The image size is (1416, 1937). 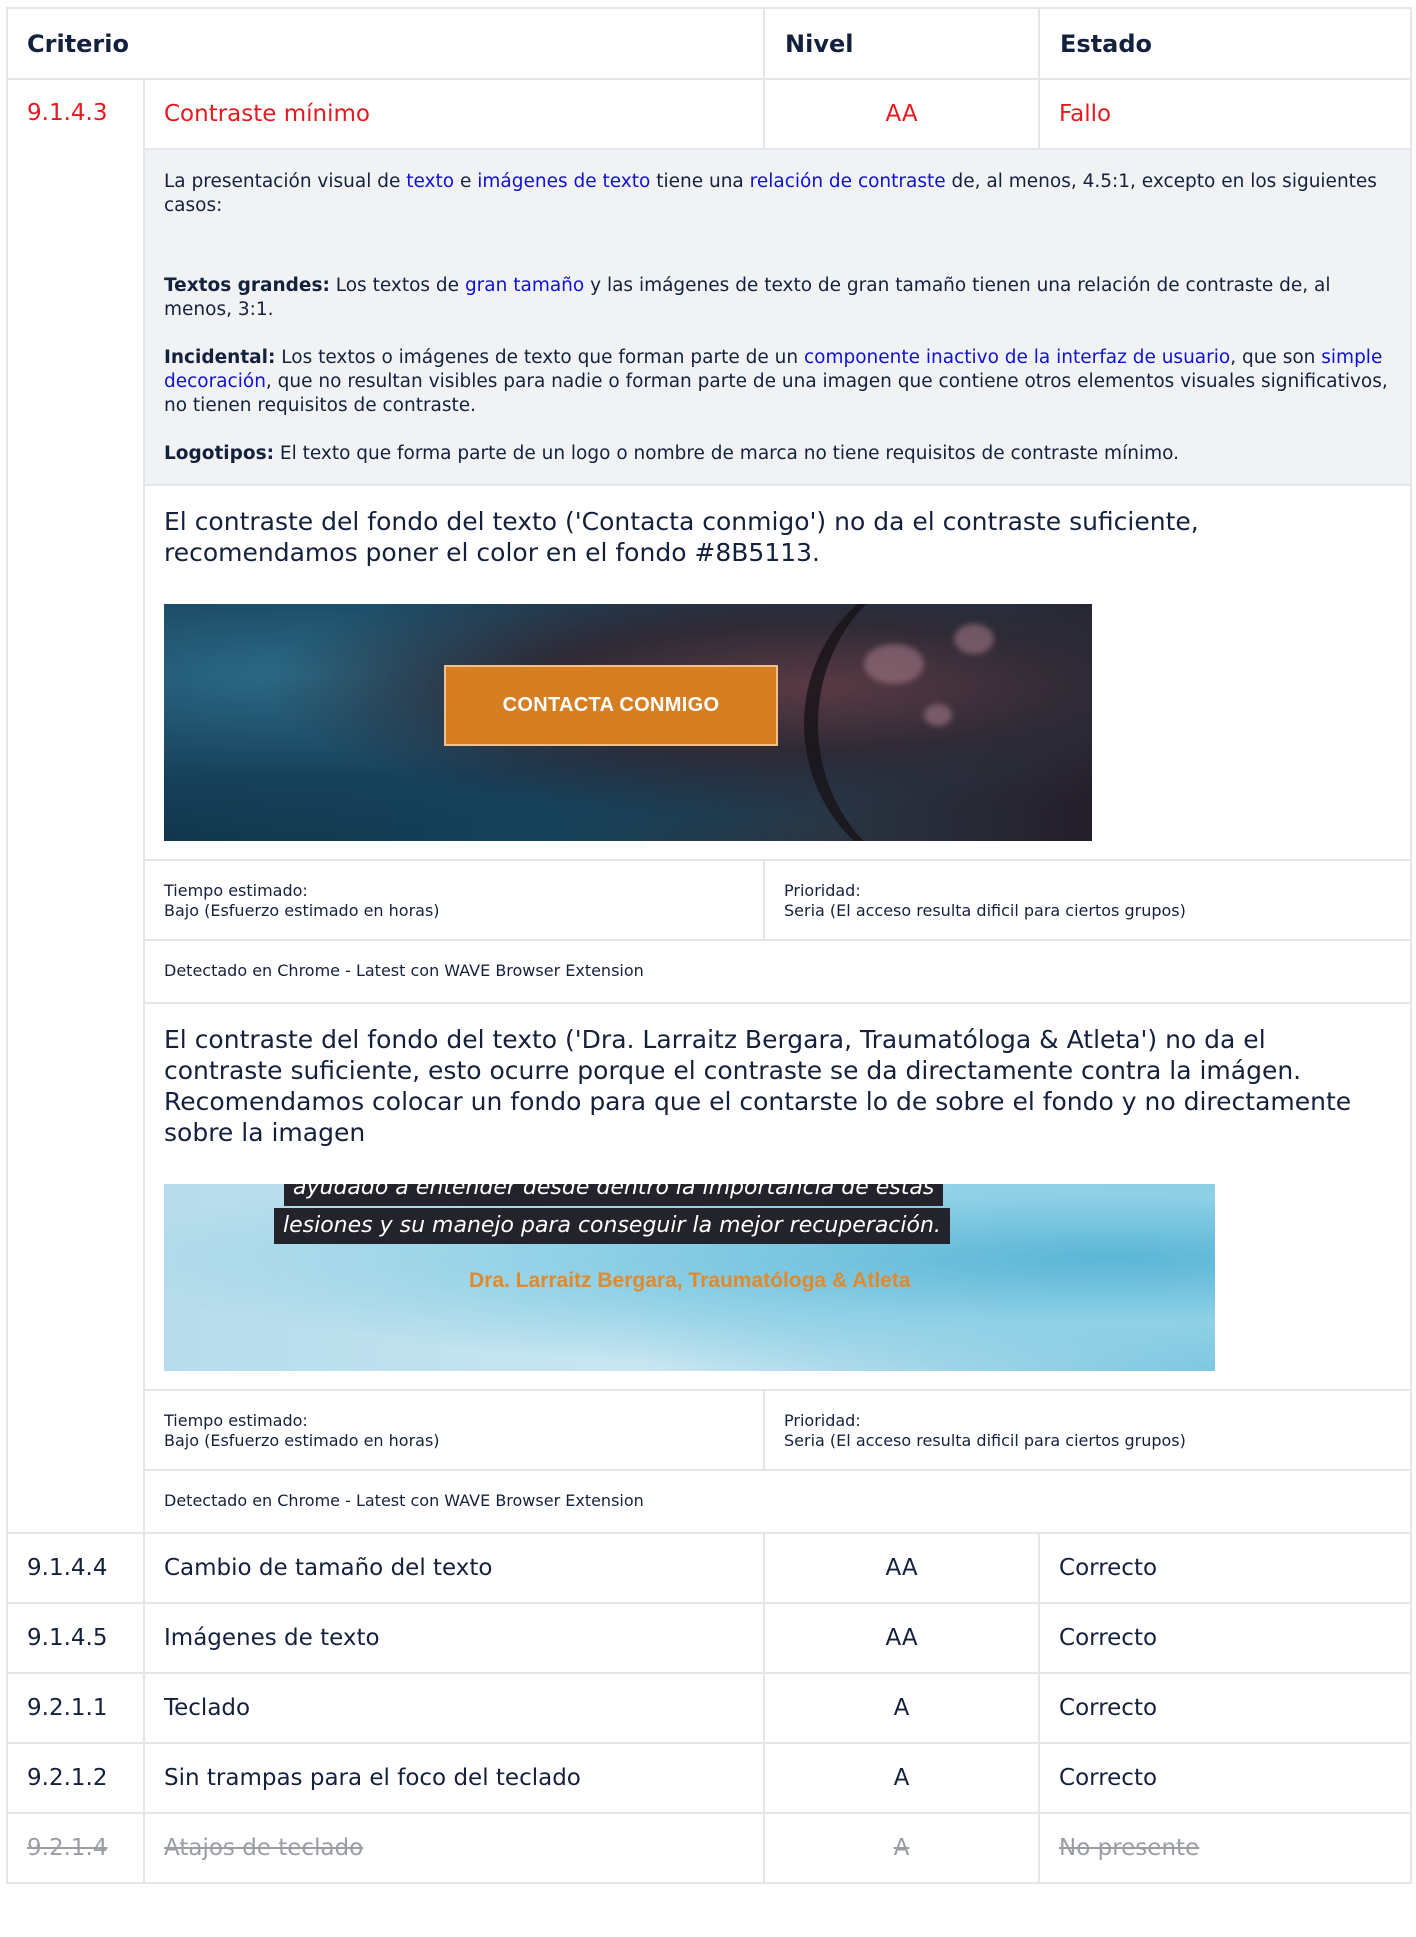 I want to click on criterion-code: 9.2.1.2, so click(x=75, y=1778).